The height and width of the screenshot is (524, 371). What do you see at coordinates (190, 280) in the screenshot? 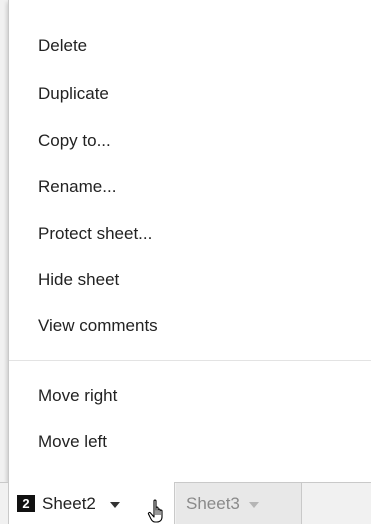
I see `menu-item-hide-sheet: Hide sheet` at bounding box center [190, 280].